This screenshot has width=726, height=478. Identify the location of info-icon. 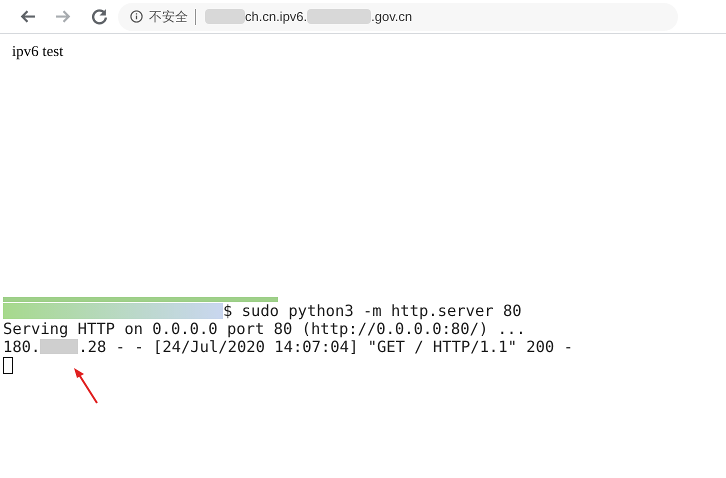
(136, 16).